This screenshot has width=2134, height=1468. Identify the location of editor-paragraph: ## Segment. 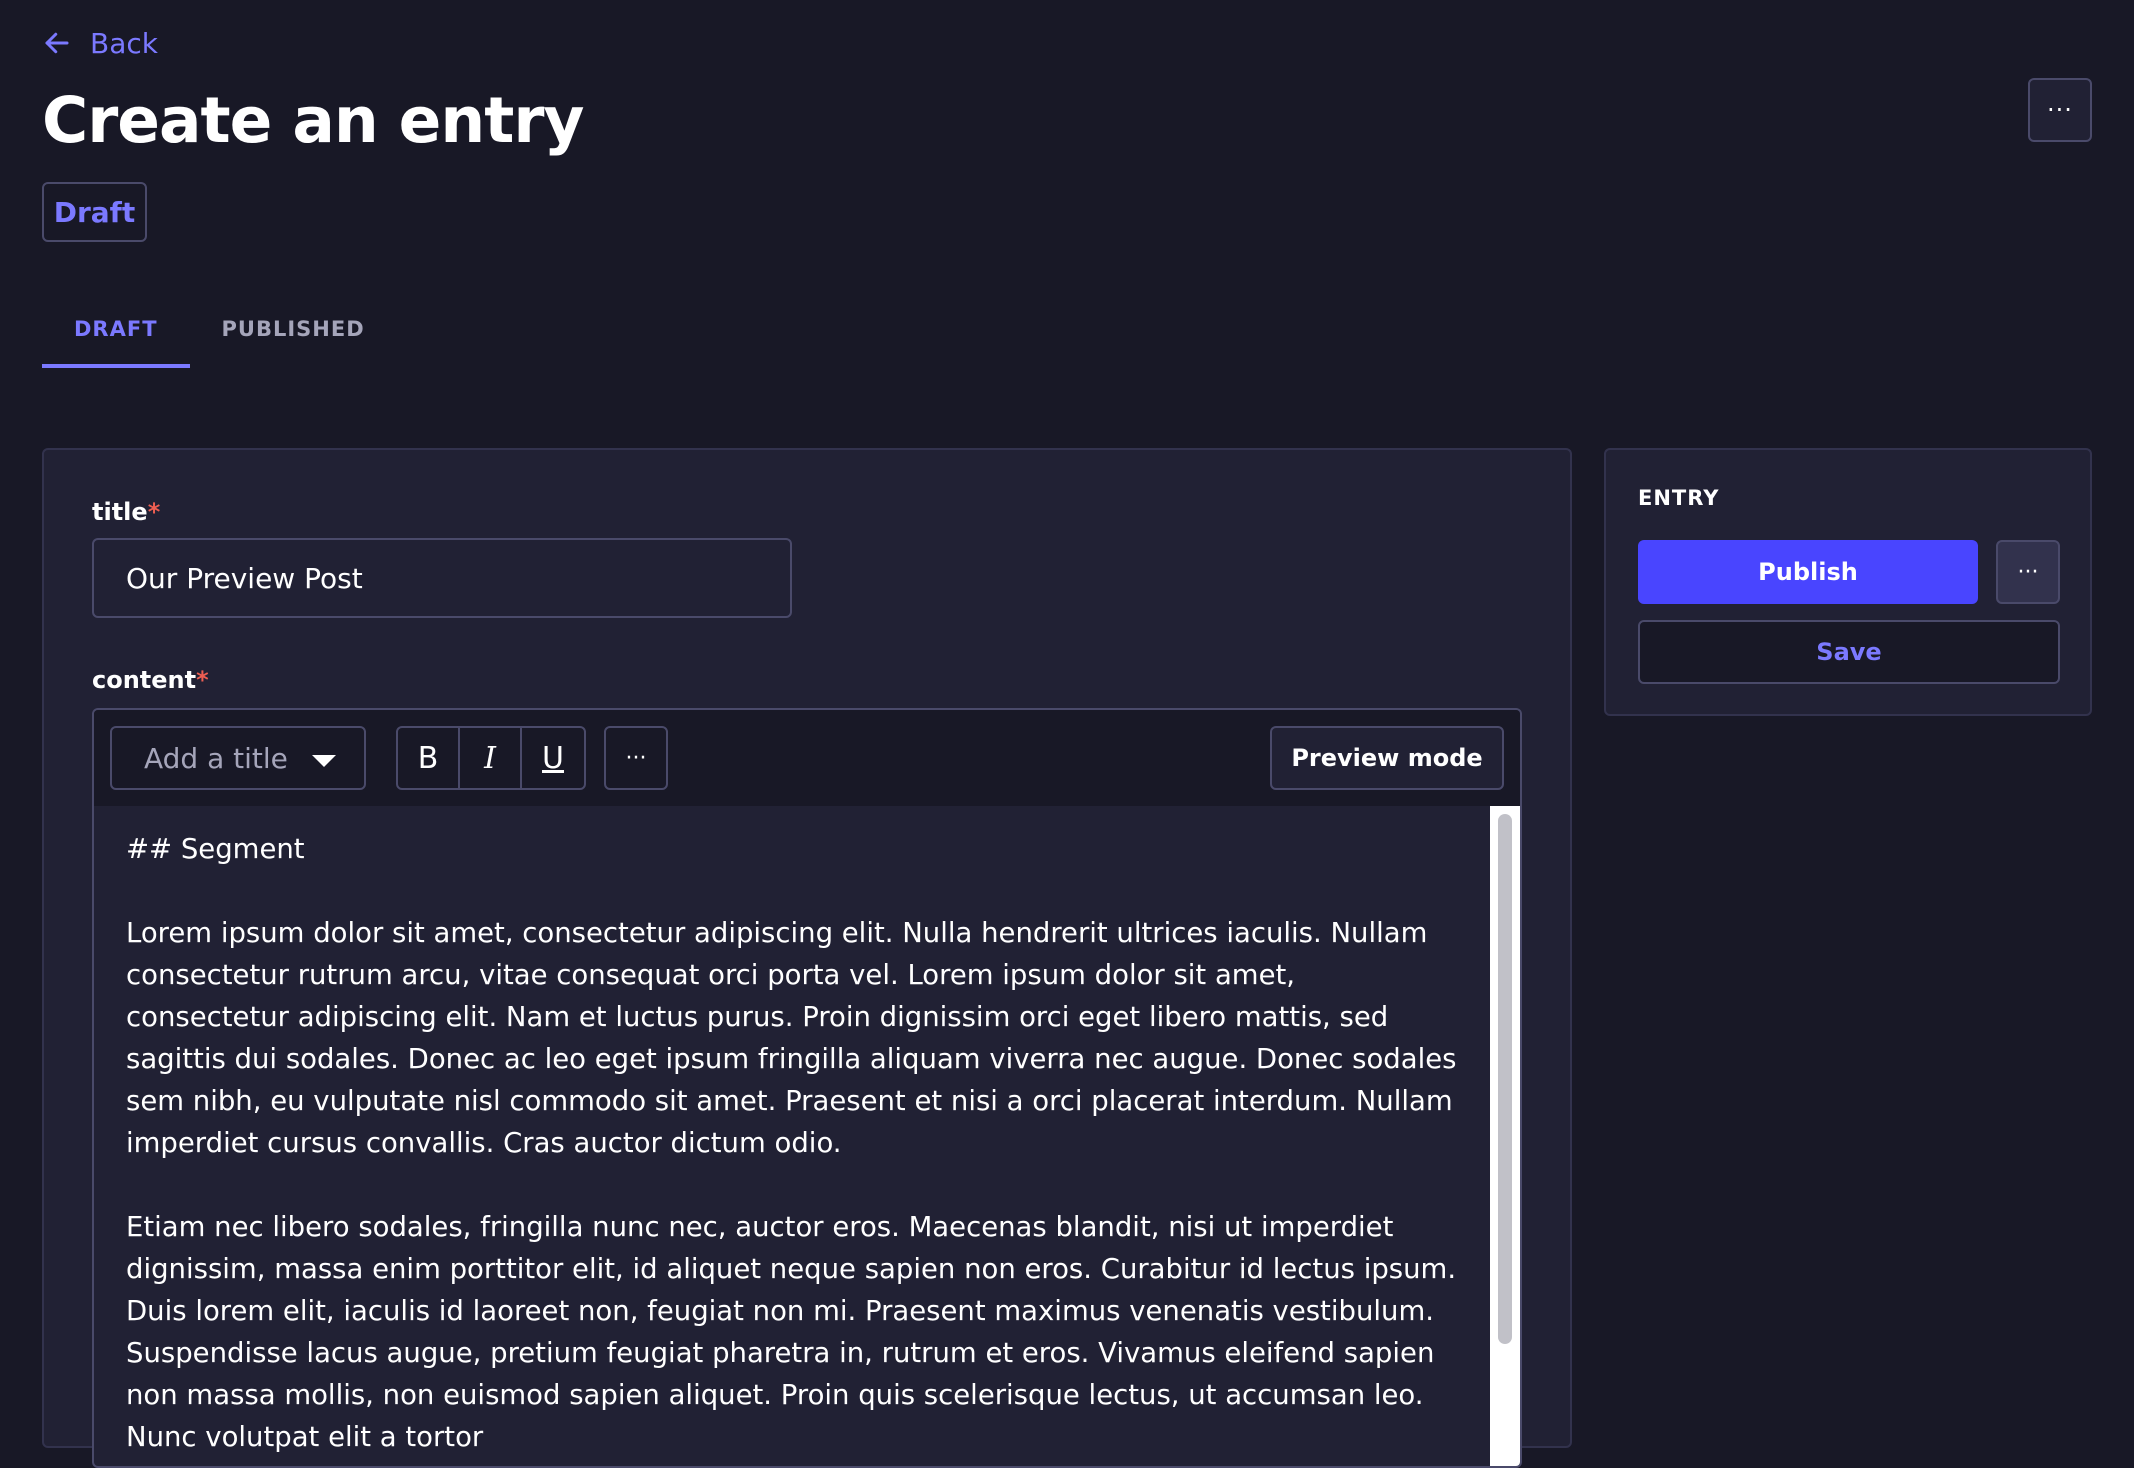
(215, 849).